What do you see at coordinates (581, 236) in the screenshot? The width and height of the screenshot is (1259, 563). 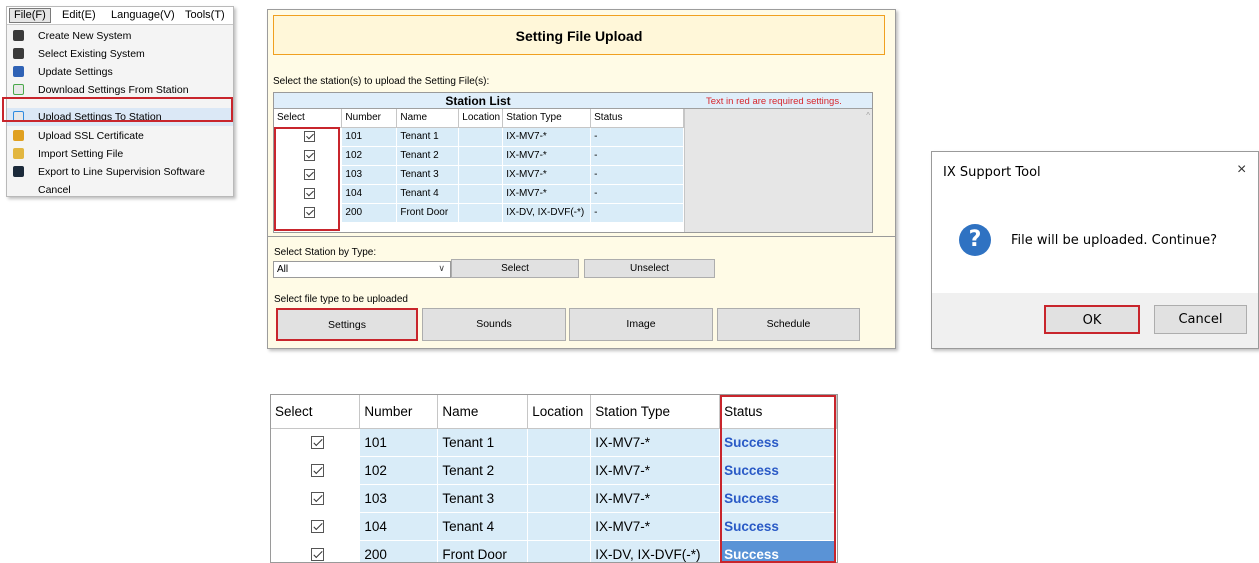 I see `divider` at bounding box center [581, 236].